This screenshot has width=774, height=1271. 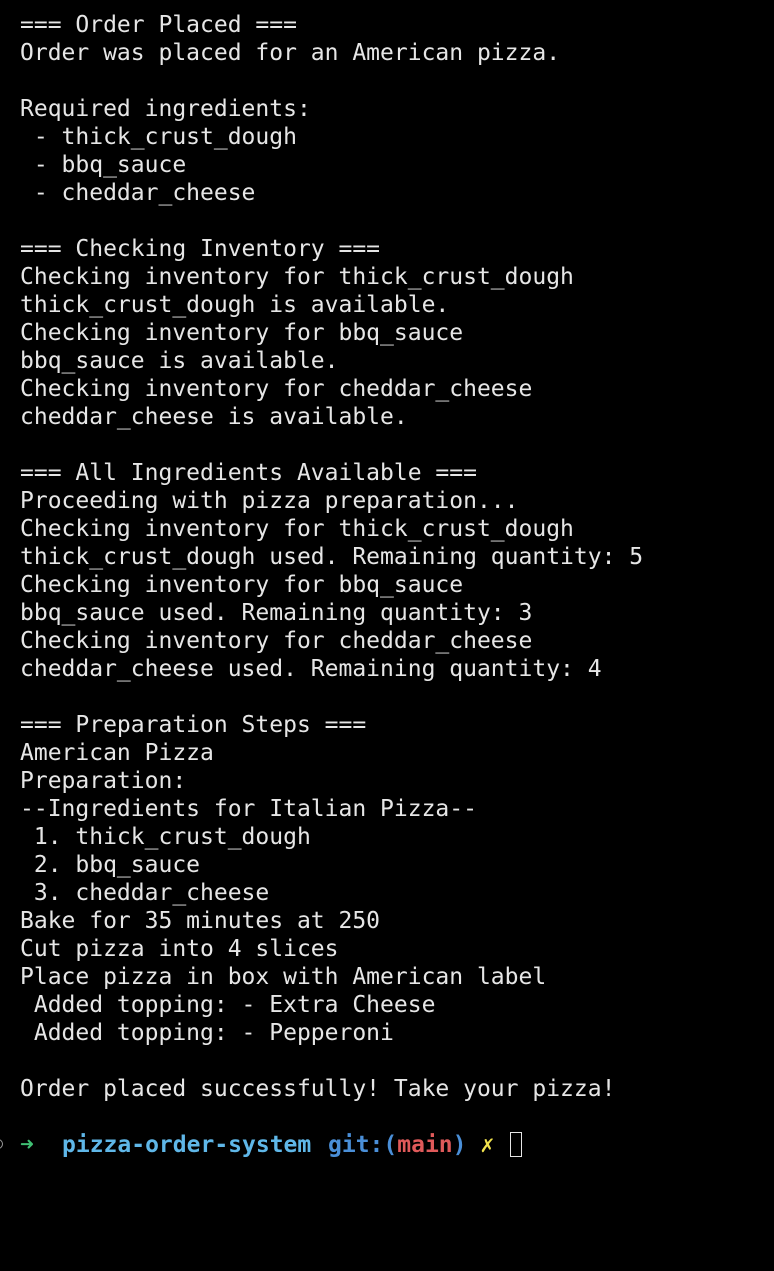 I want to click on prompt-branch-name: main, so click(x=425, y=1145).